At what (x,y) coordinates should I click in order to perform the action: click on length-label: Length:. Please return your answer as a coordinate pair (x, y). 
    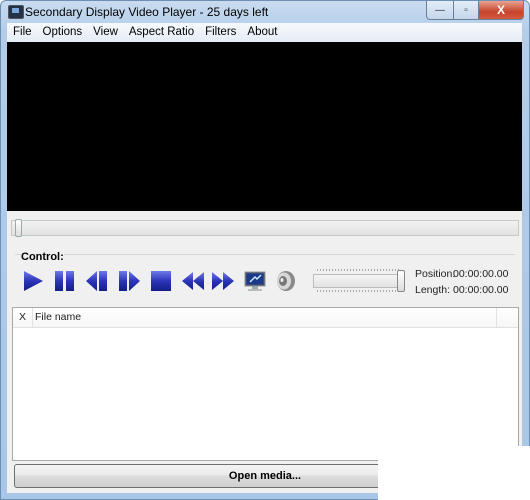
    Looking at the image, I should click on (433, 290).